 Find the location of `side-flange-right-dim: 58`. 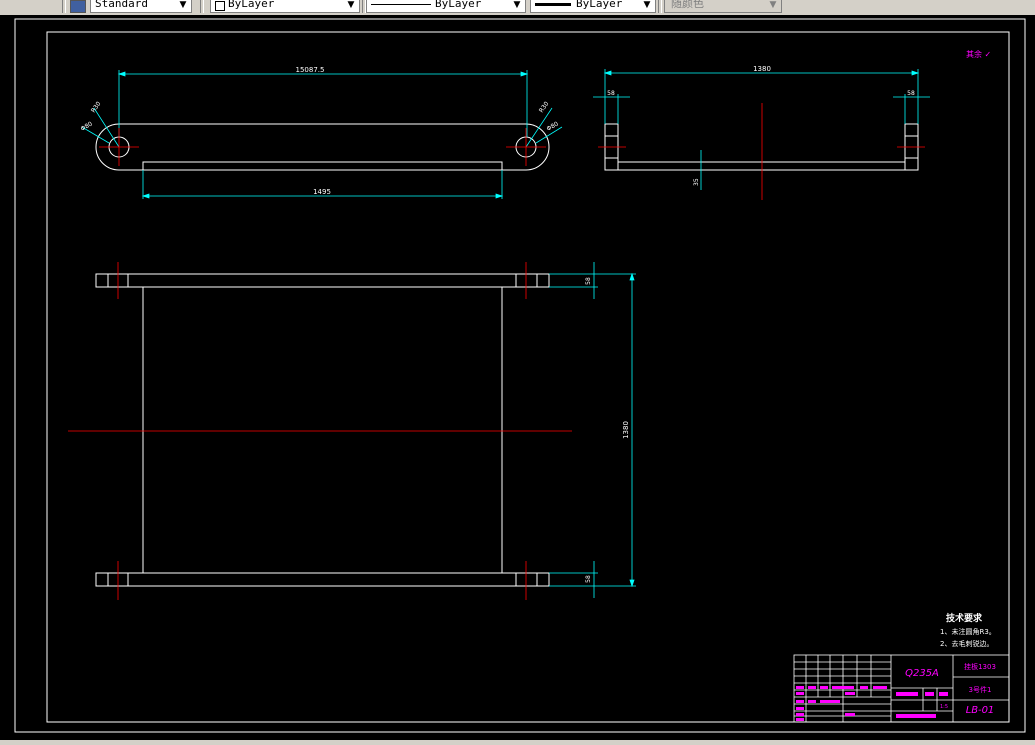

side-flange-right-dim: 58 is located at coordinates (911, 93).